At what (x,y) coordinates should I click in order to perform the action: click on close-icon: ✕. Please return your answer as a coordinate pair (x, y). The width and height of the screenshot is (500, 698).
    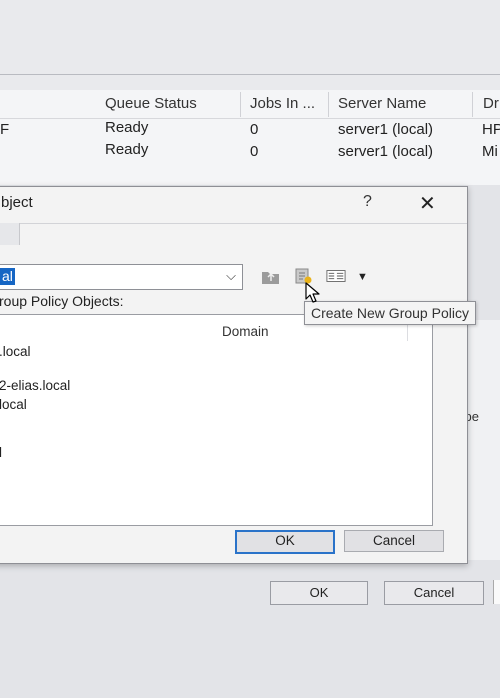
    Looking at the image, I should click on (427, 203).